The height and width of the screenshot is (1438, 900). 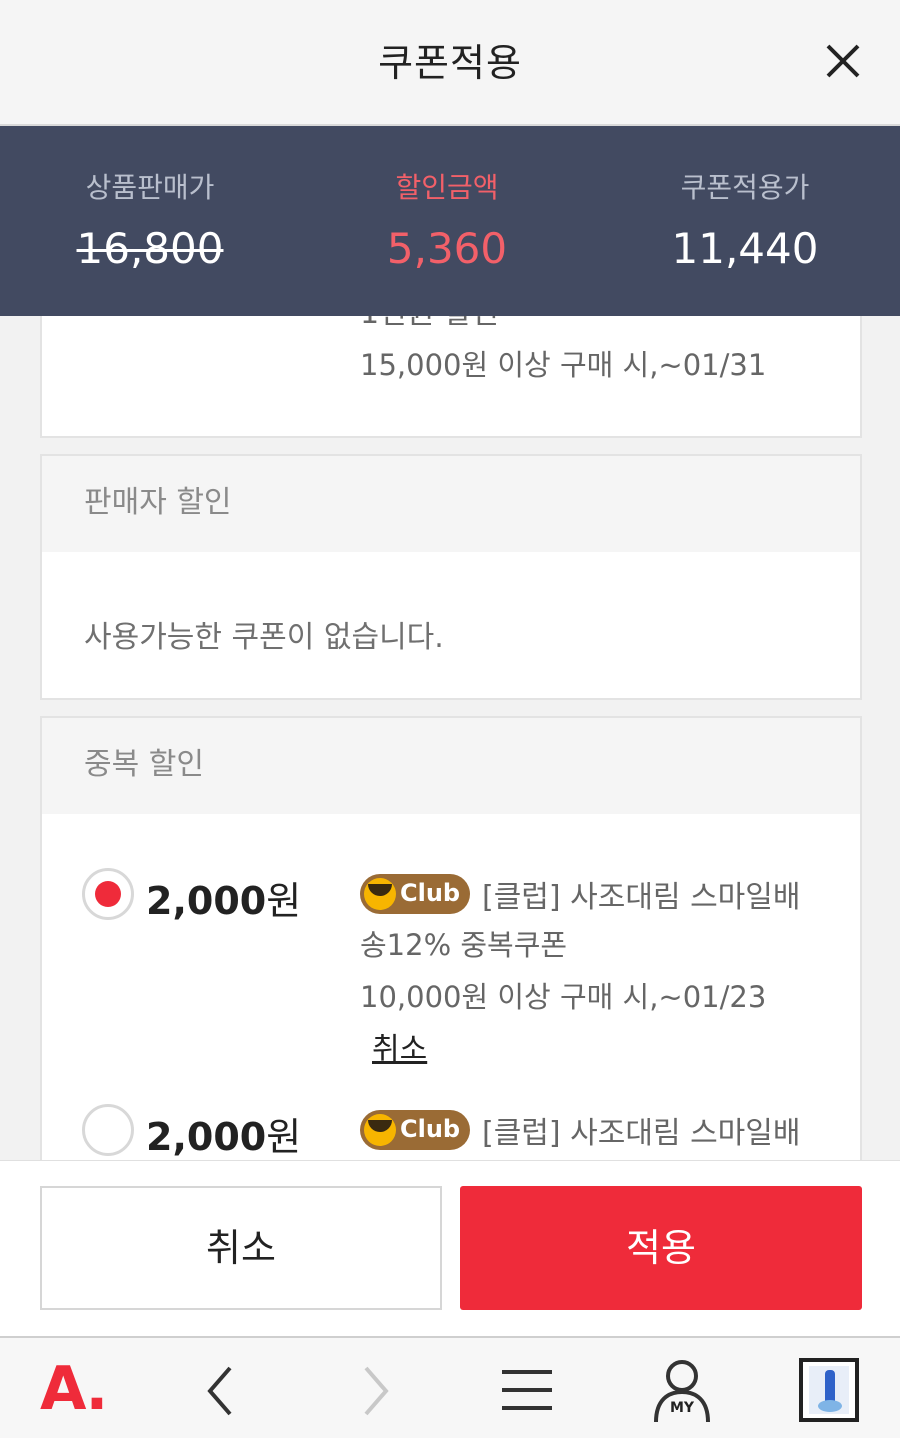 I want to click on my-label: MY, so click(x=682, y=1408).